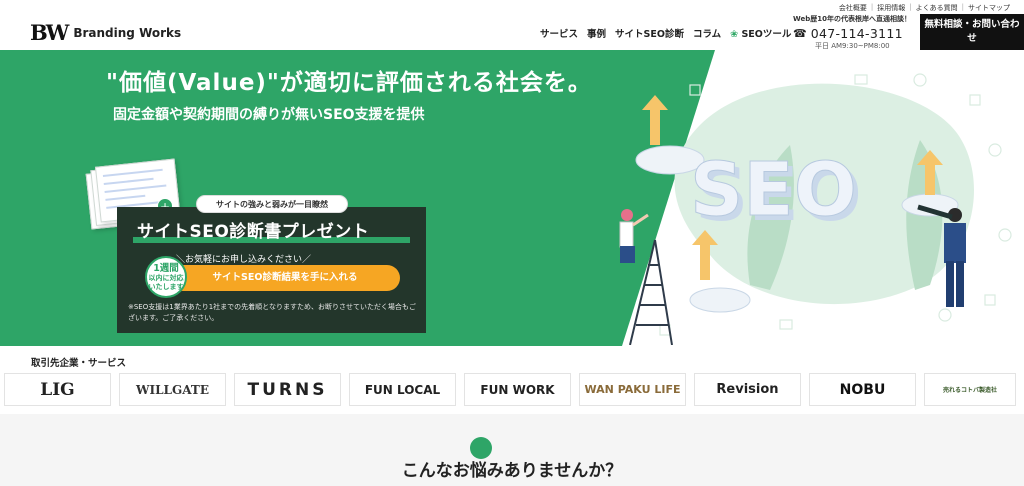 Image resolution: width=1024 pixels, height=486 pixels. What do you see at coordinates (244, 260) in the screenshot?
I see `promo-lead: ＼お気軽にお申し込みください／` at bounding box center [244, 260].